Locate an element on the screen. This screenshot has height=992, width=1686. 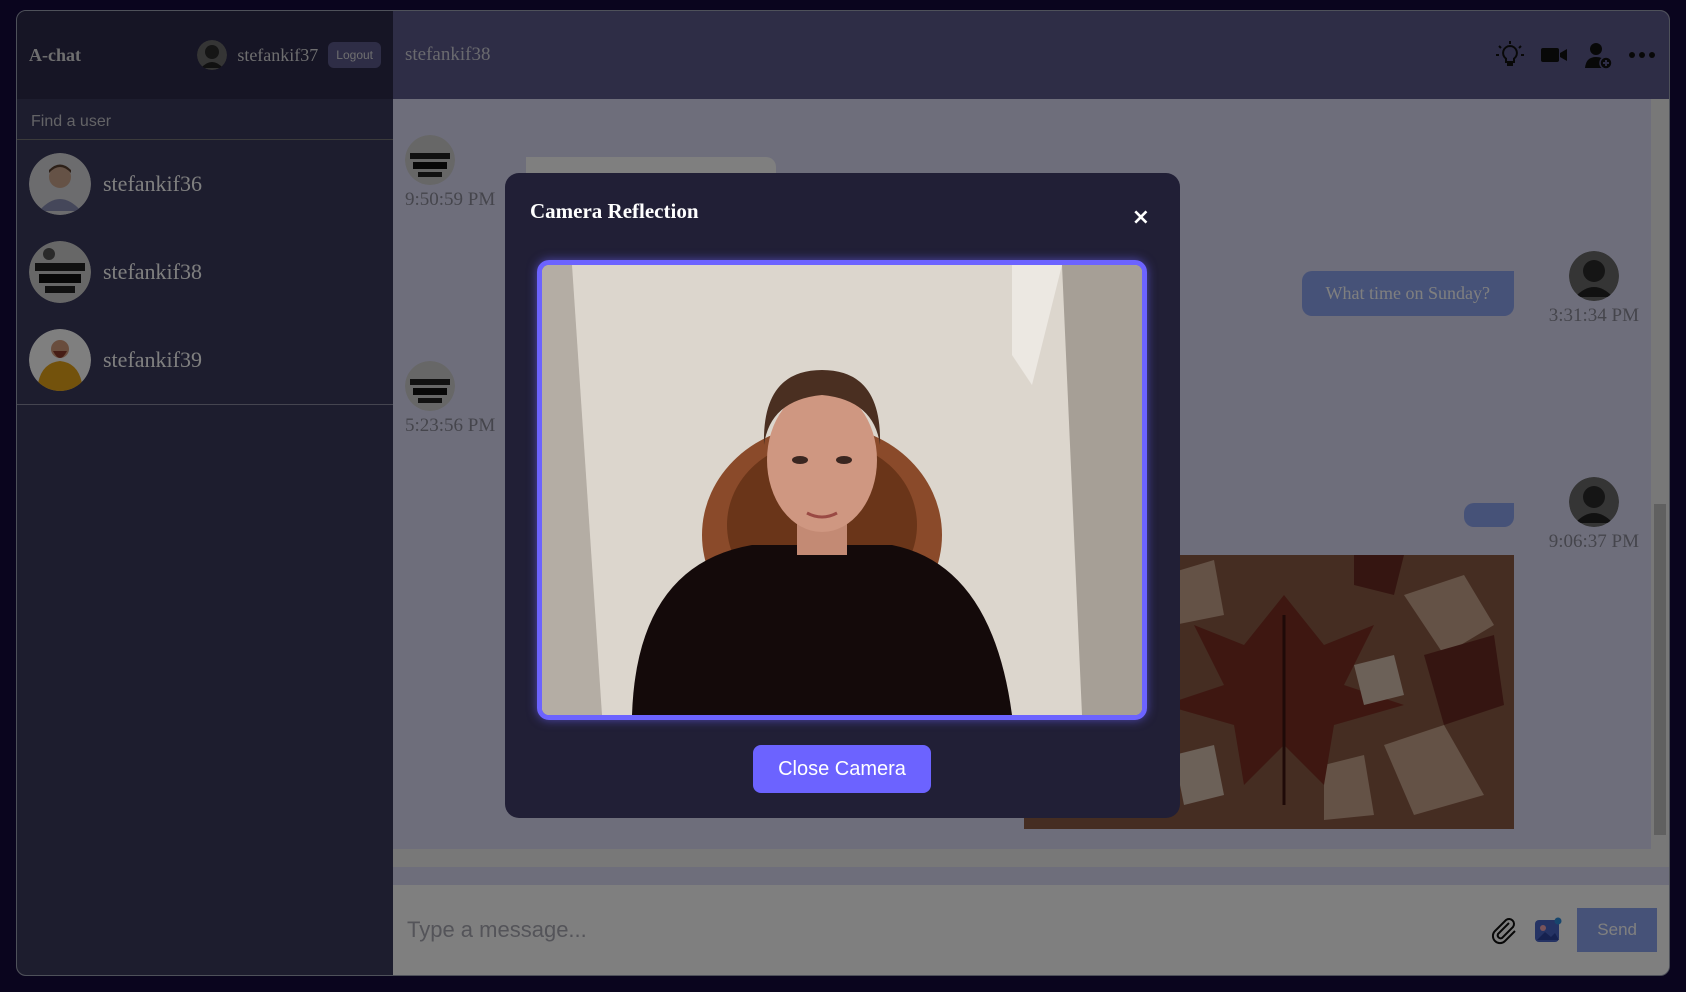
close-camera-button: Close Camera is located at coordinates (842, 769).